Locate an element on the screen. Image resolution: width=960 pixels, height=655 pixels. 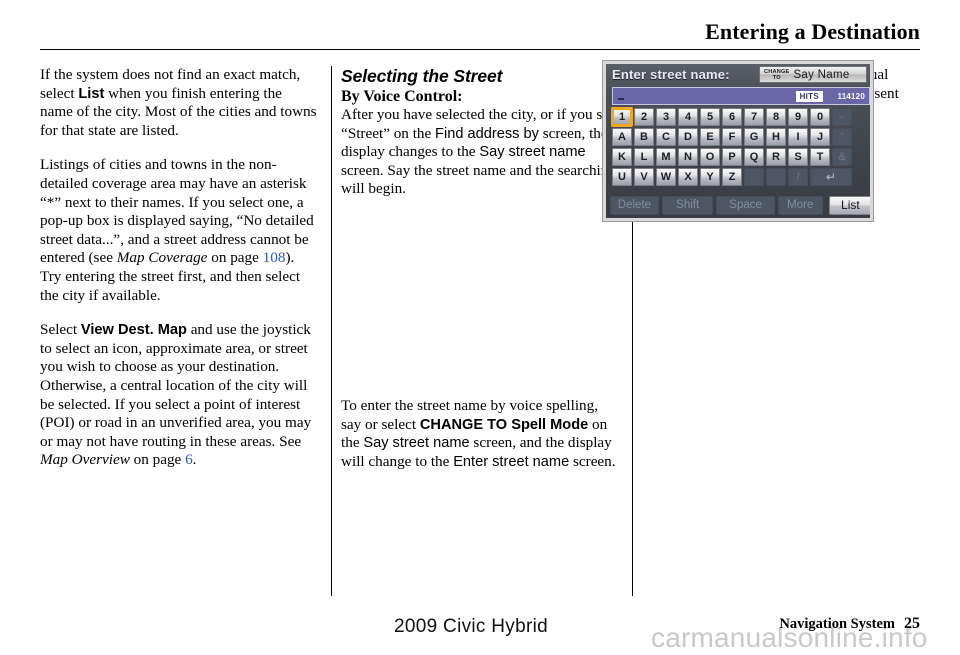
page-link-6: 6 is located at coordinates (189, 459).